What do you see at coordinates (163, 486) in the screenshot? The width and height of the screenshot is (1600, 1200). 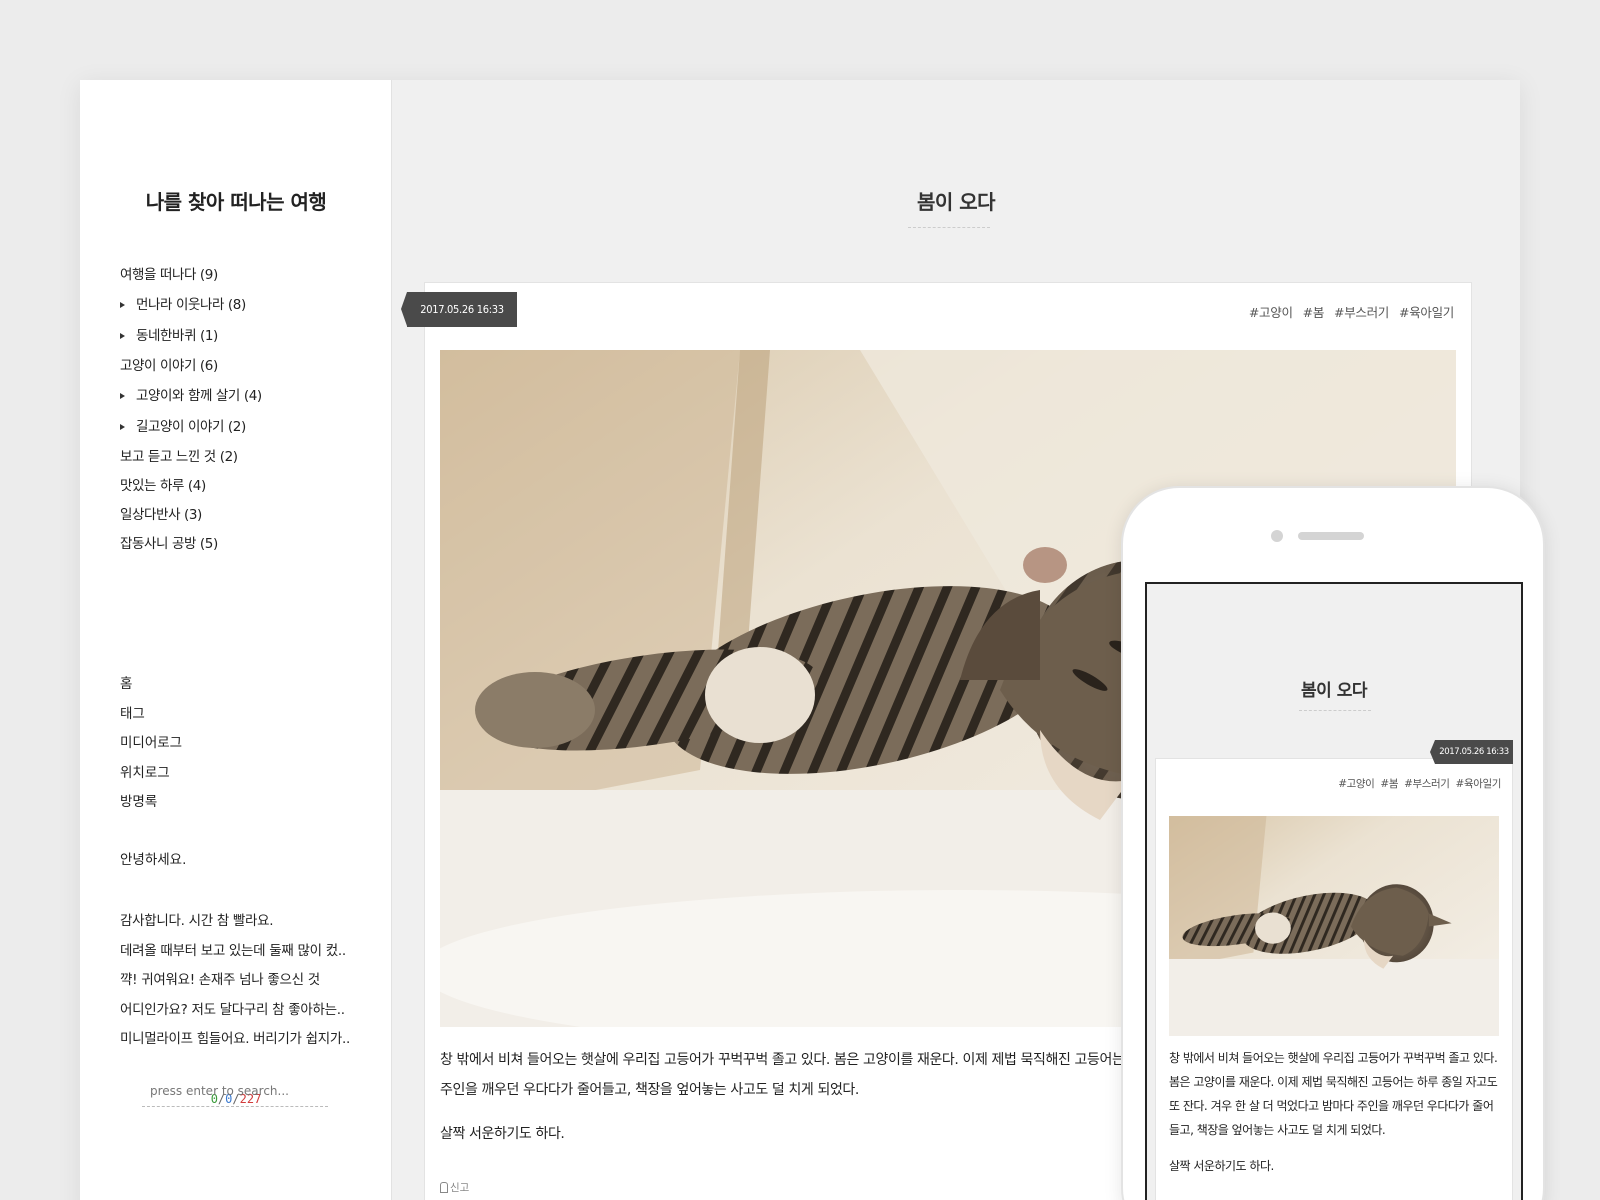 I see `category-label: 맛있는 하루 (4)` at bounding box center [163, 486].